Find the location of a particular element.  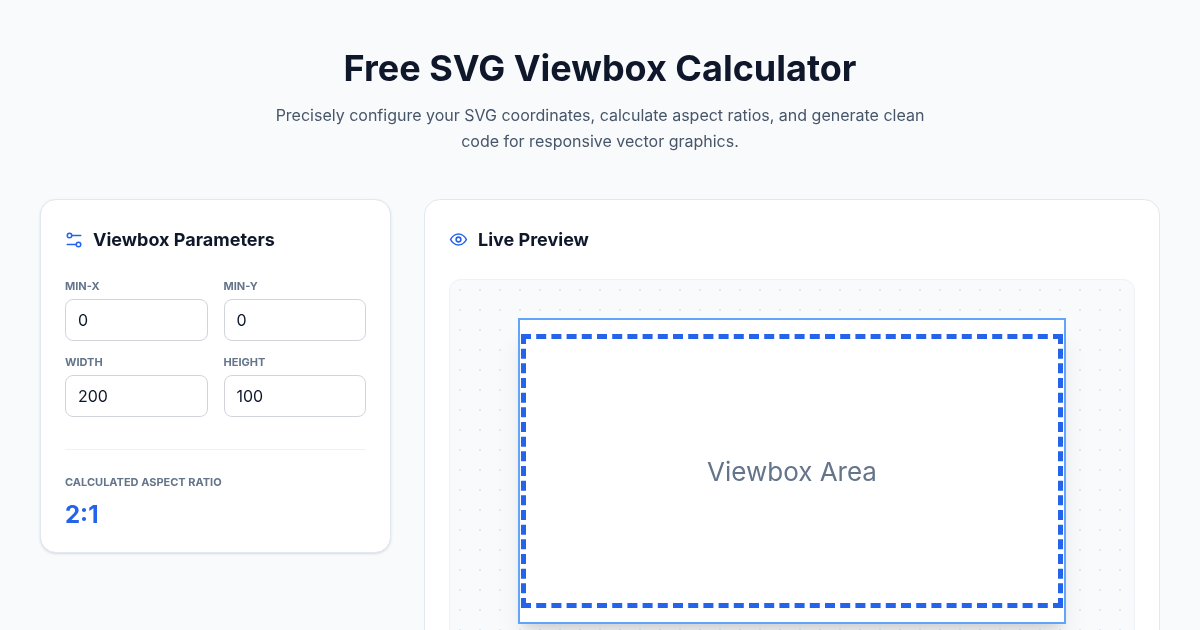

field-label: MIN-Y is located at coordinates (241, 286).